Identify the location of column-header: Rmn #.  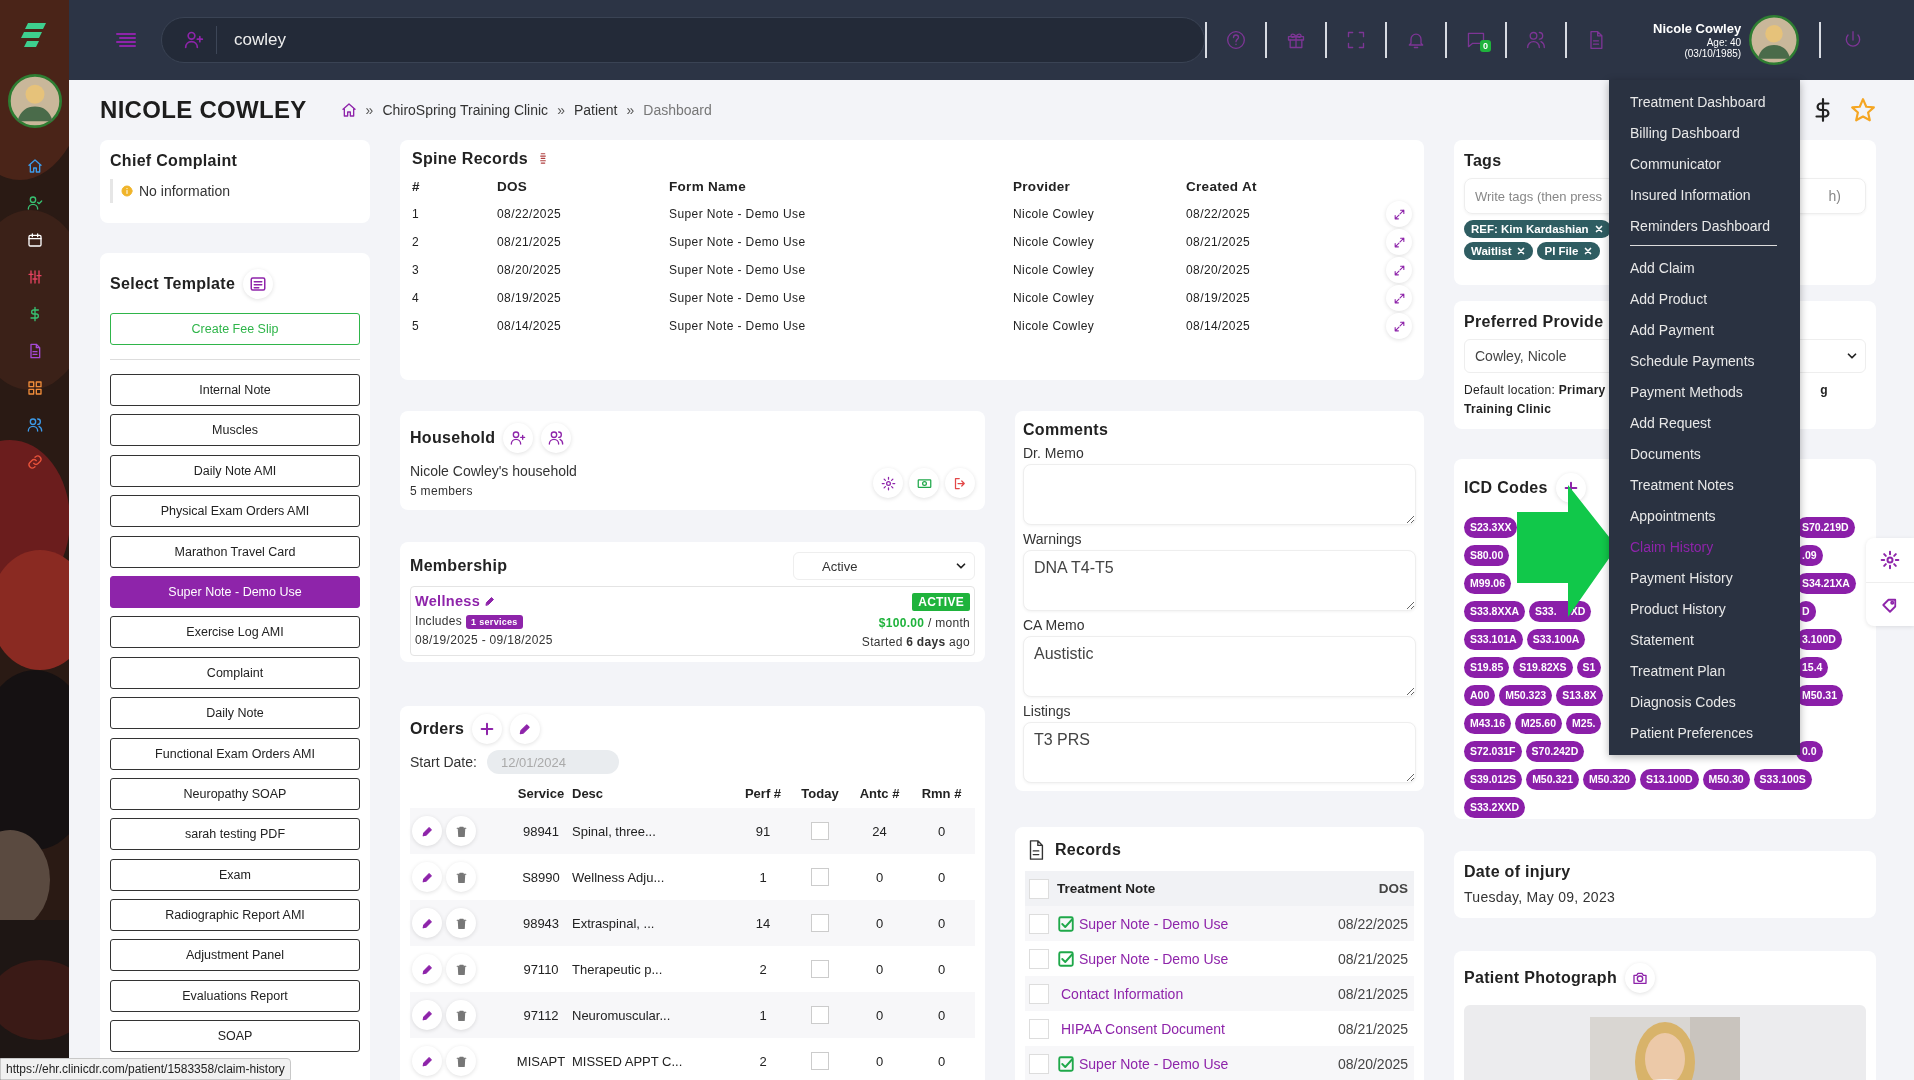
(941, 793).